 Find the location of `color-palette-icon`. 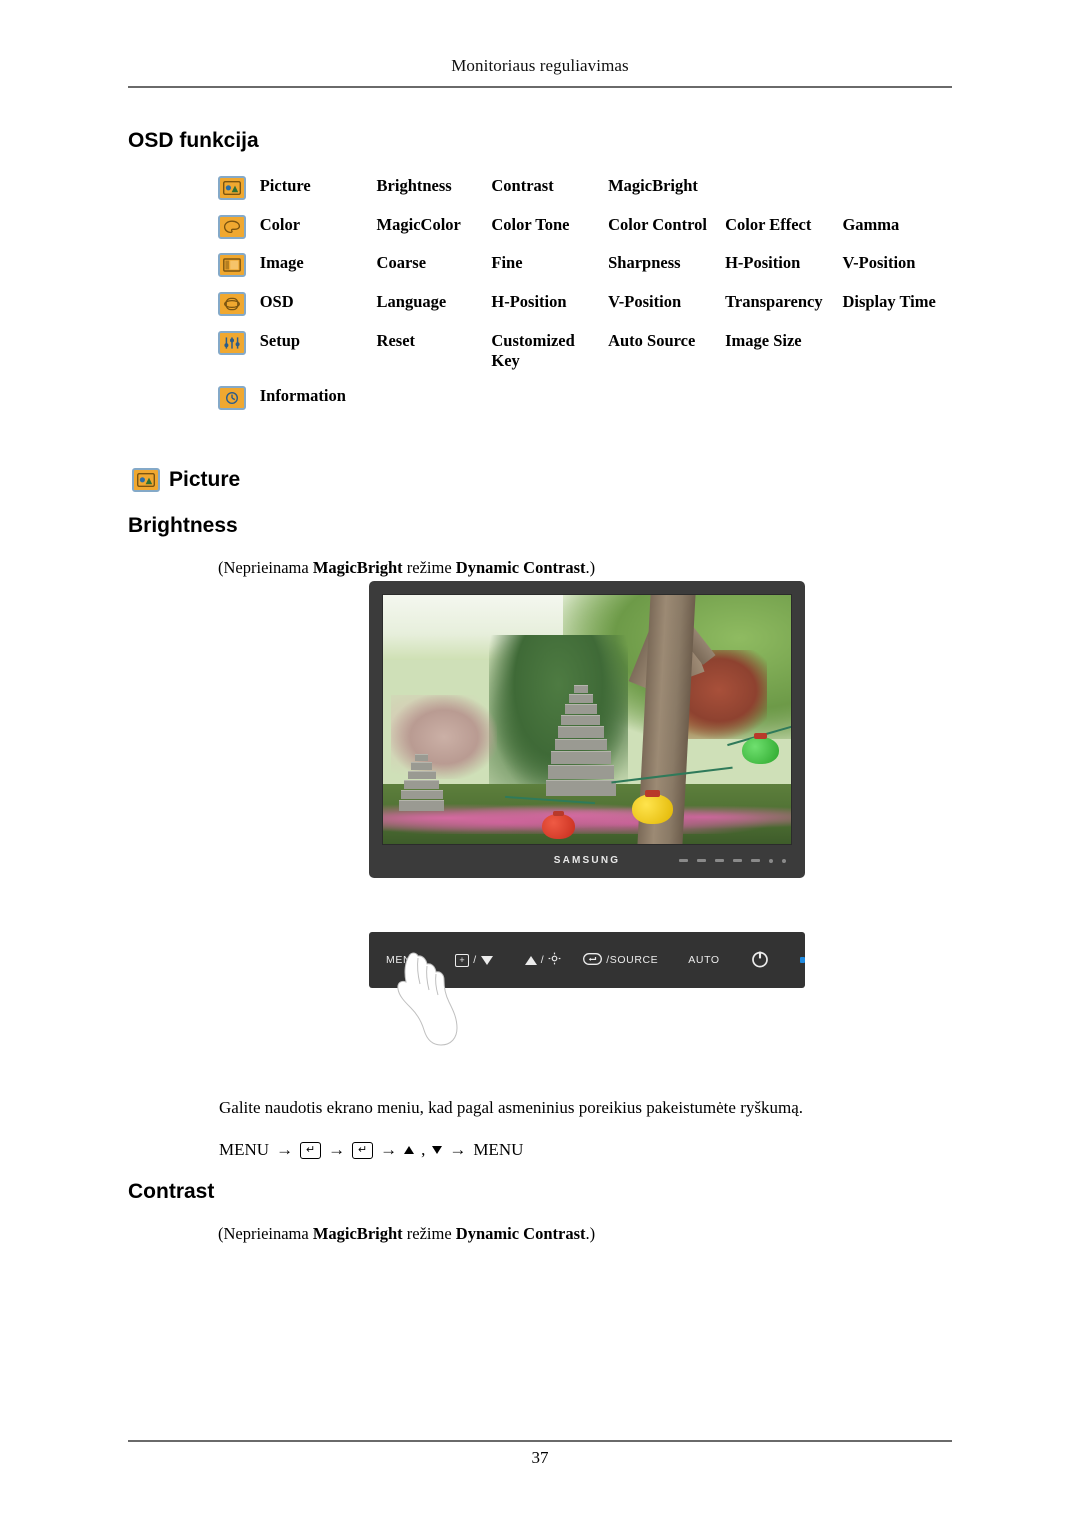

color-palette-icon is located at coordinates (232, 226).